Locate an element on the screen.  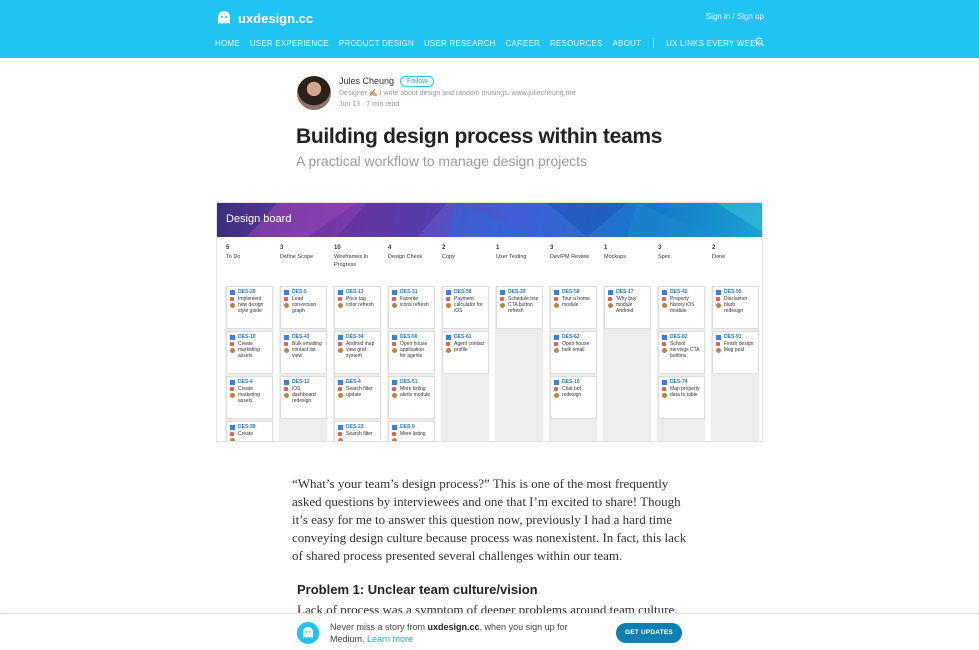
author-avatar is located at coordinates (314, 93).